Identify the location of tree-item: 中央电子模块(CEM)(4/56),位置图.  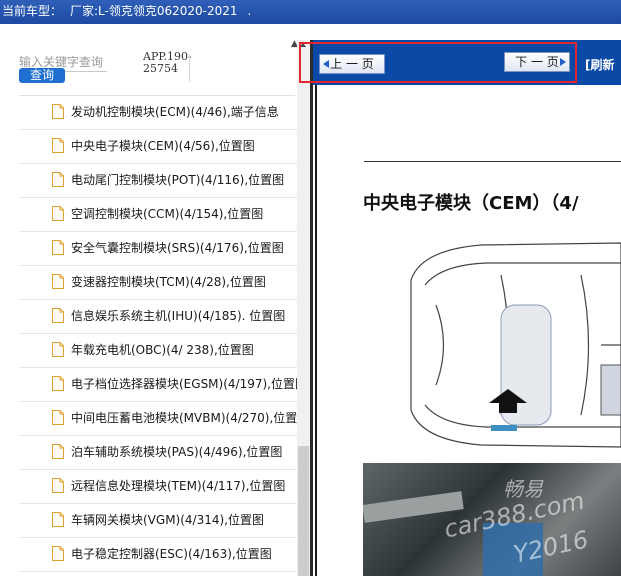
(158, 147).